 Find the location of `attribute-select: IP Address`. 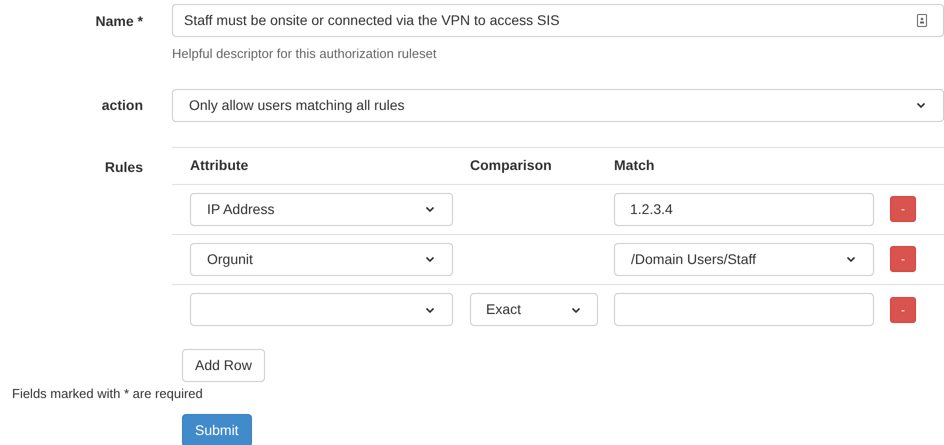

attribute-select: IP Address is located at coordinates (321, 209).